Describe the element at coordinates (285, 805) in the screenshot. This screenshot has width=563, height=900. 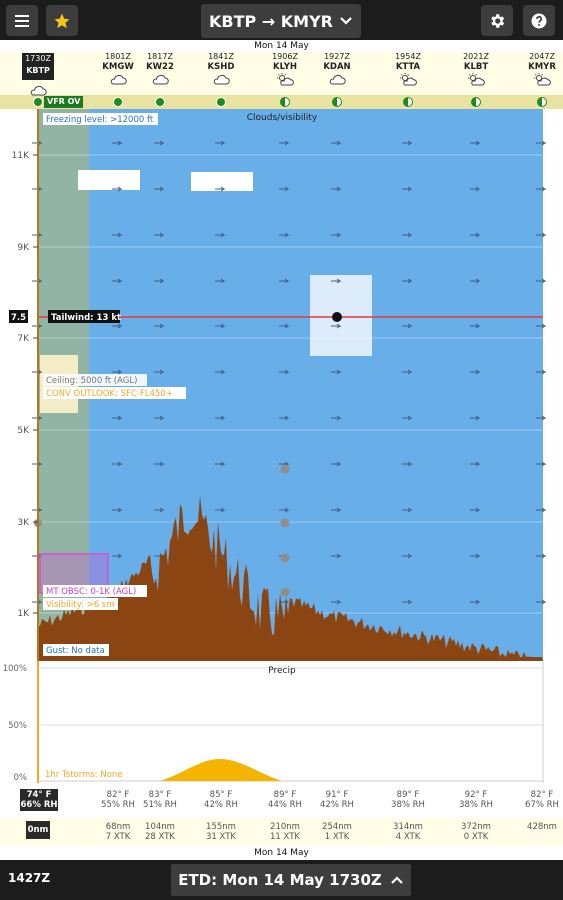
I see `humidity-value: 44% RH` at that location.